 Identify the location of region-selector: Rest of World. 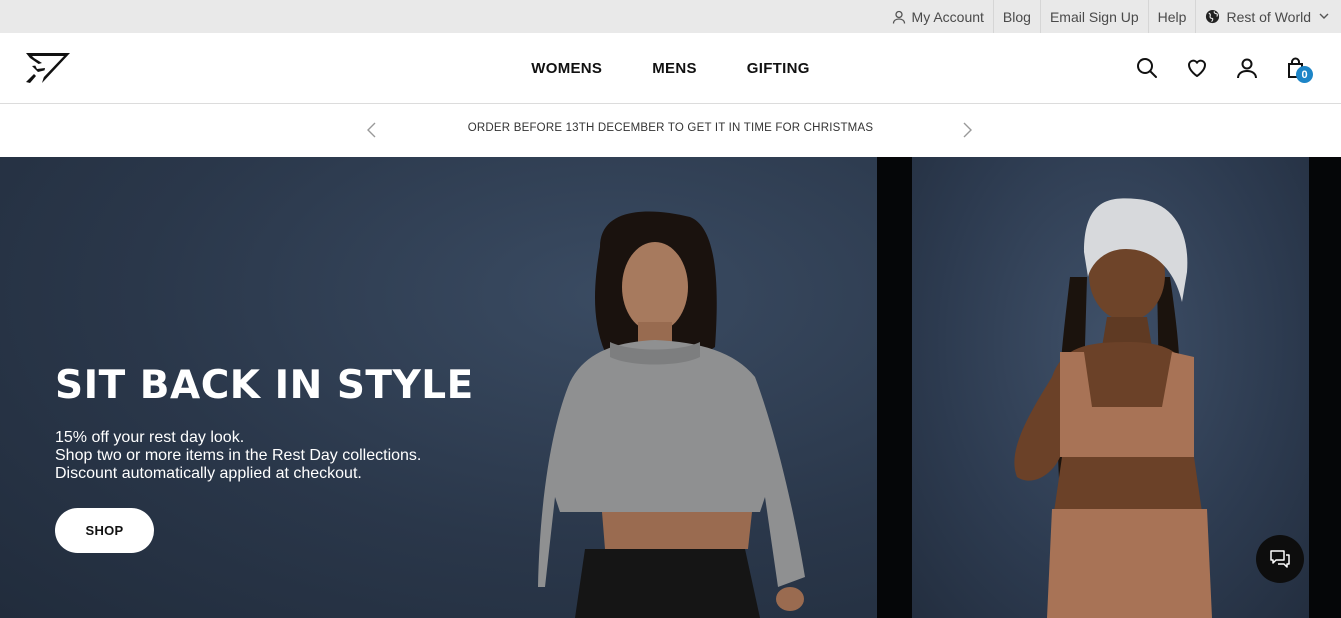
(1268, 16).